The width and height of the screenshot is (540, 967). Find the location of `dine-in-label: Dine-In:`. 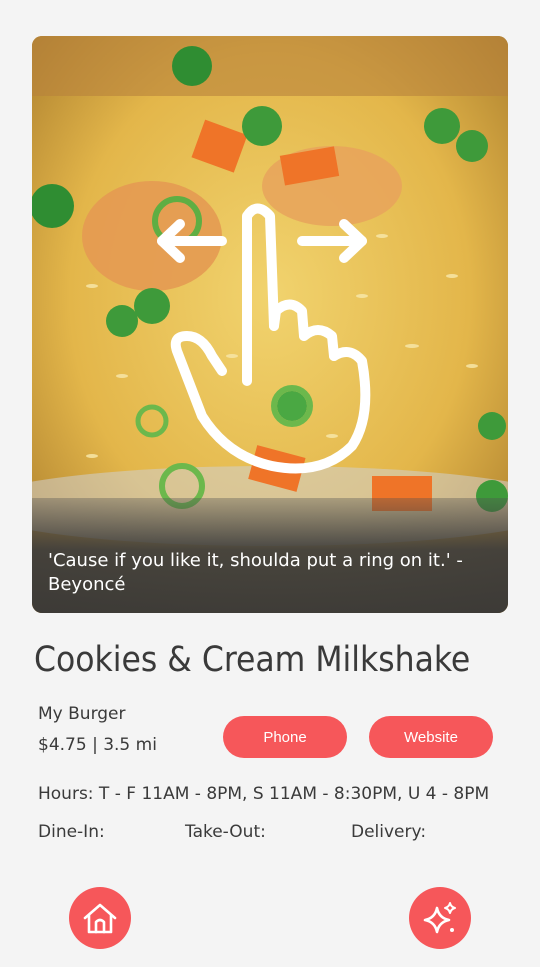

dine-in-label: Dine-In: is located at coordinates (71, 832).